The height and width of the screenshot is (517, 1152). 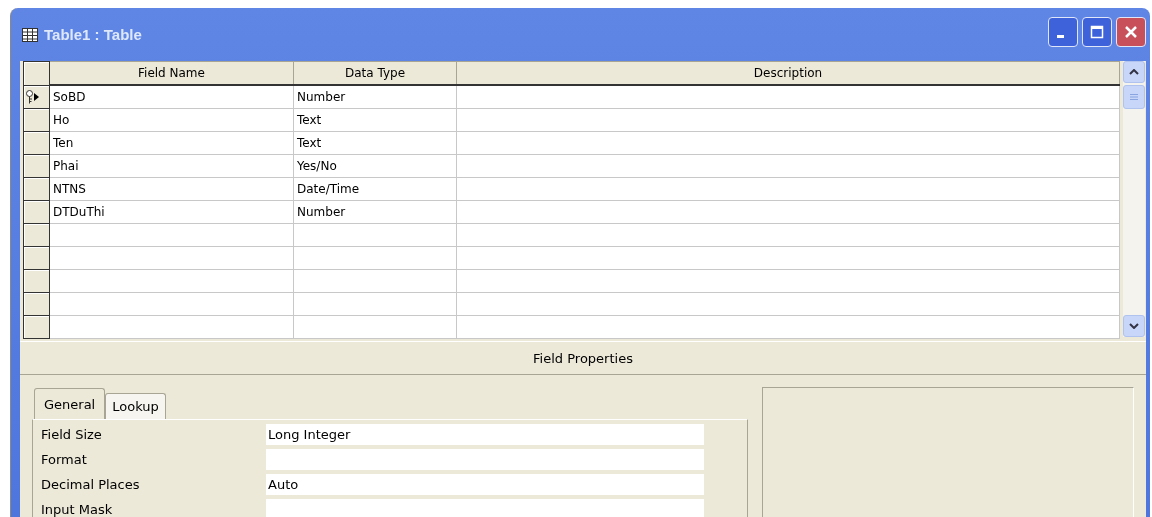 I want to click on property-label: Input Mask, so click(x=77, y=509).